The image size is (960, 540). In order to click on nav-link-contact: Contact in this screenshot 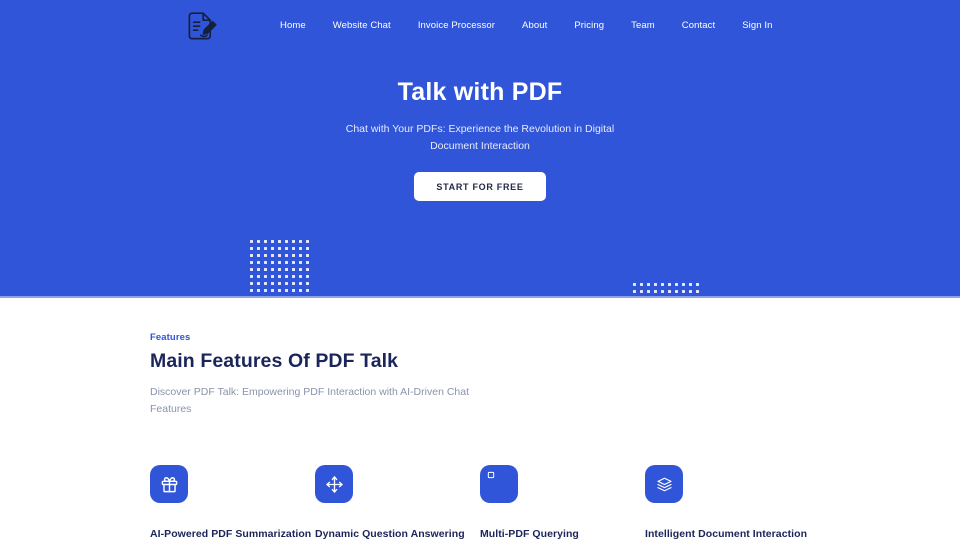, I will do `click(698, 25)`.